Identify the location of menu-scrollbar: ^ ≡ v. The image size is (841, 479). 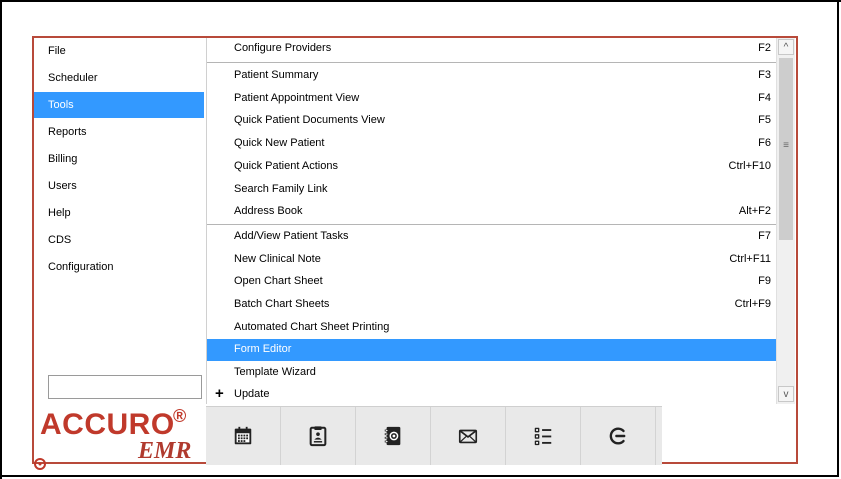
(785, 221).